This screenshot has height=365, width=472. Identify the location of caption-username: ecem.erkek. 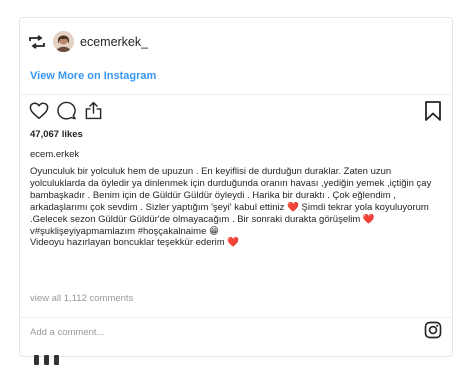
(54, 154).